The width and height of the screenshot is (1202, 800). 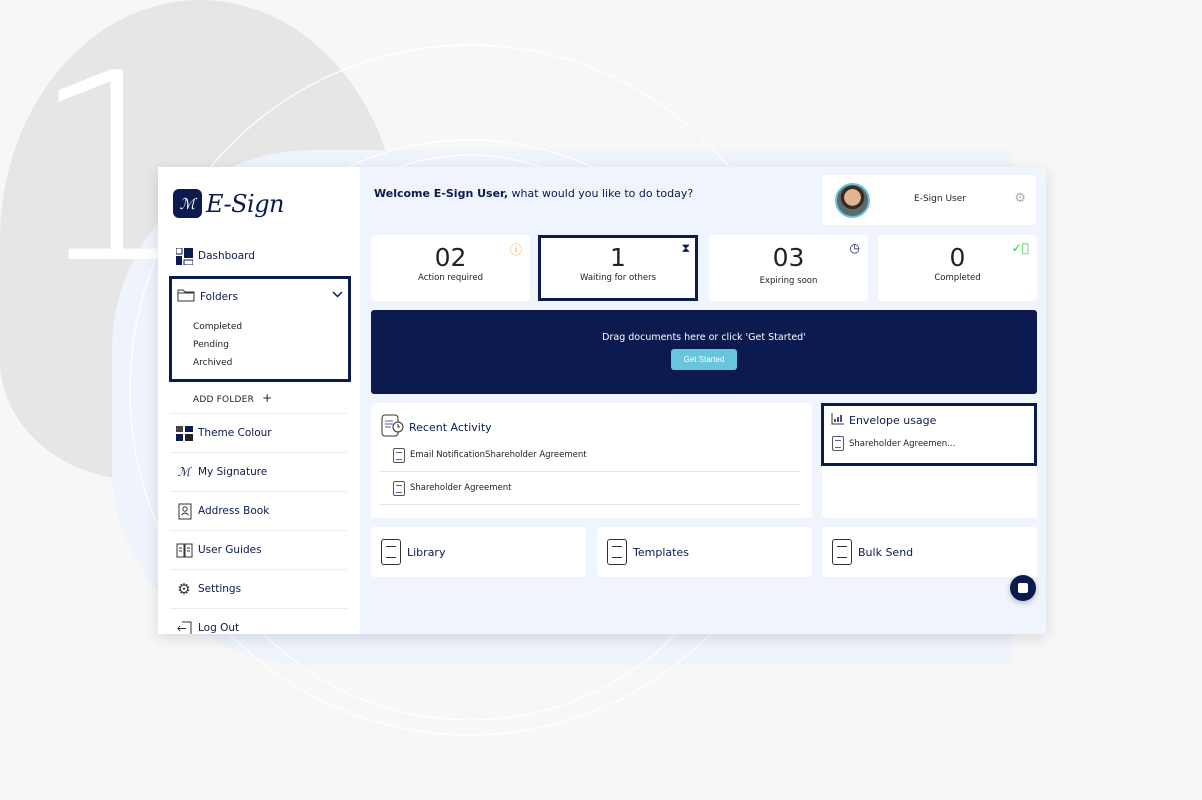 I want to click on stat-value: 03, so click(x=788, y=257).